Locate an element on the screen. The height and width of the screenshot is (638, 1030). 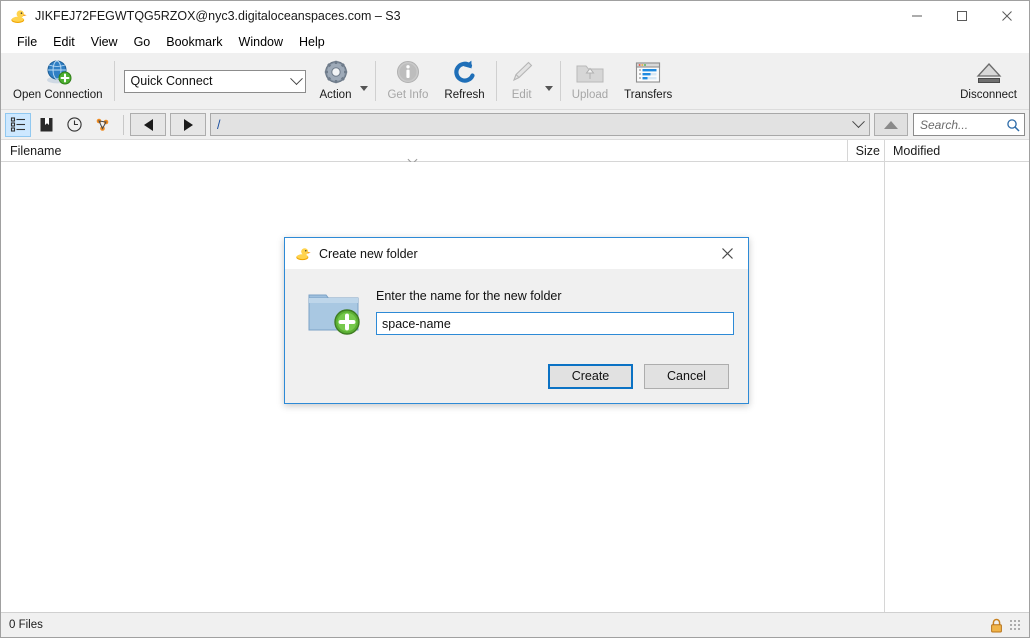
path-combobox: / is located at coordinates (540, 124).